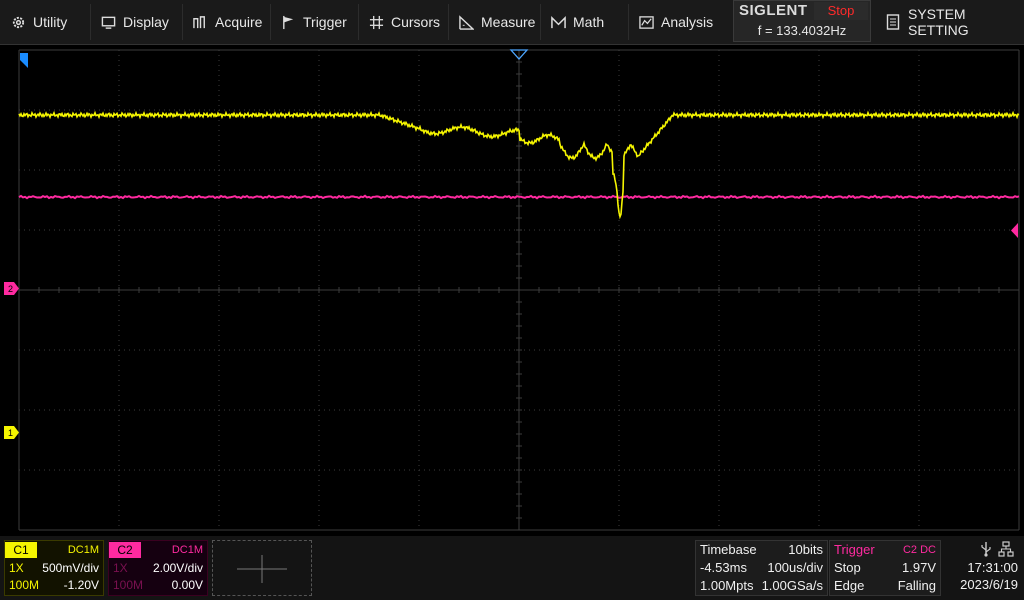 The height and width of the screenshot is (600, 1024). What do you see at coordinates (687, 22) in the screenshot?
I see `menu-analysis-label: Analysis` at bounding box center [687, 22].